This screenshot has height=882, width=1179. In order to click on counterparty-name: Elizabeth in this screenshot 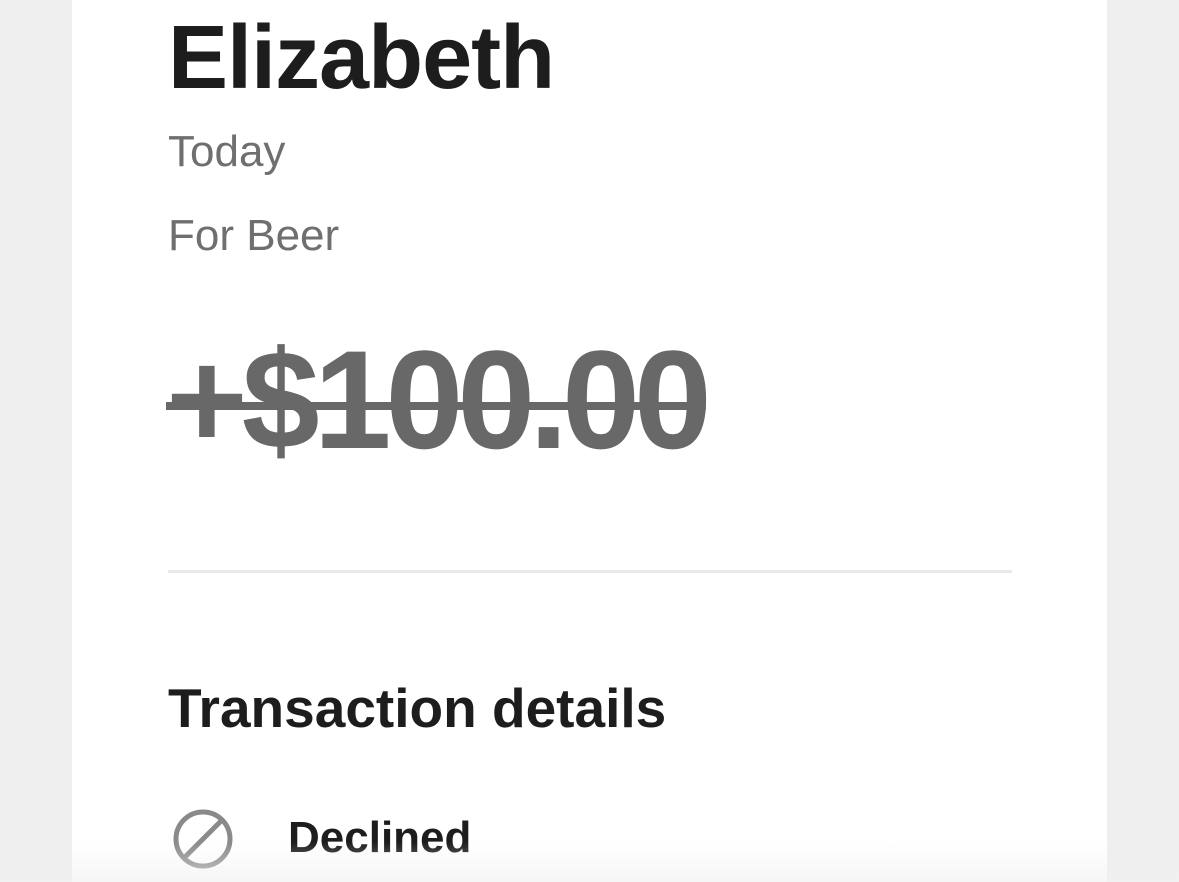, I will do `click(361, 58)`.